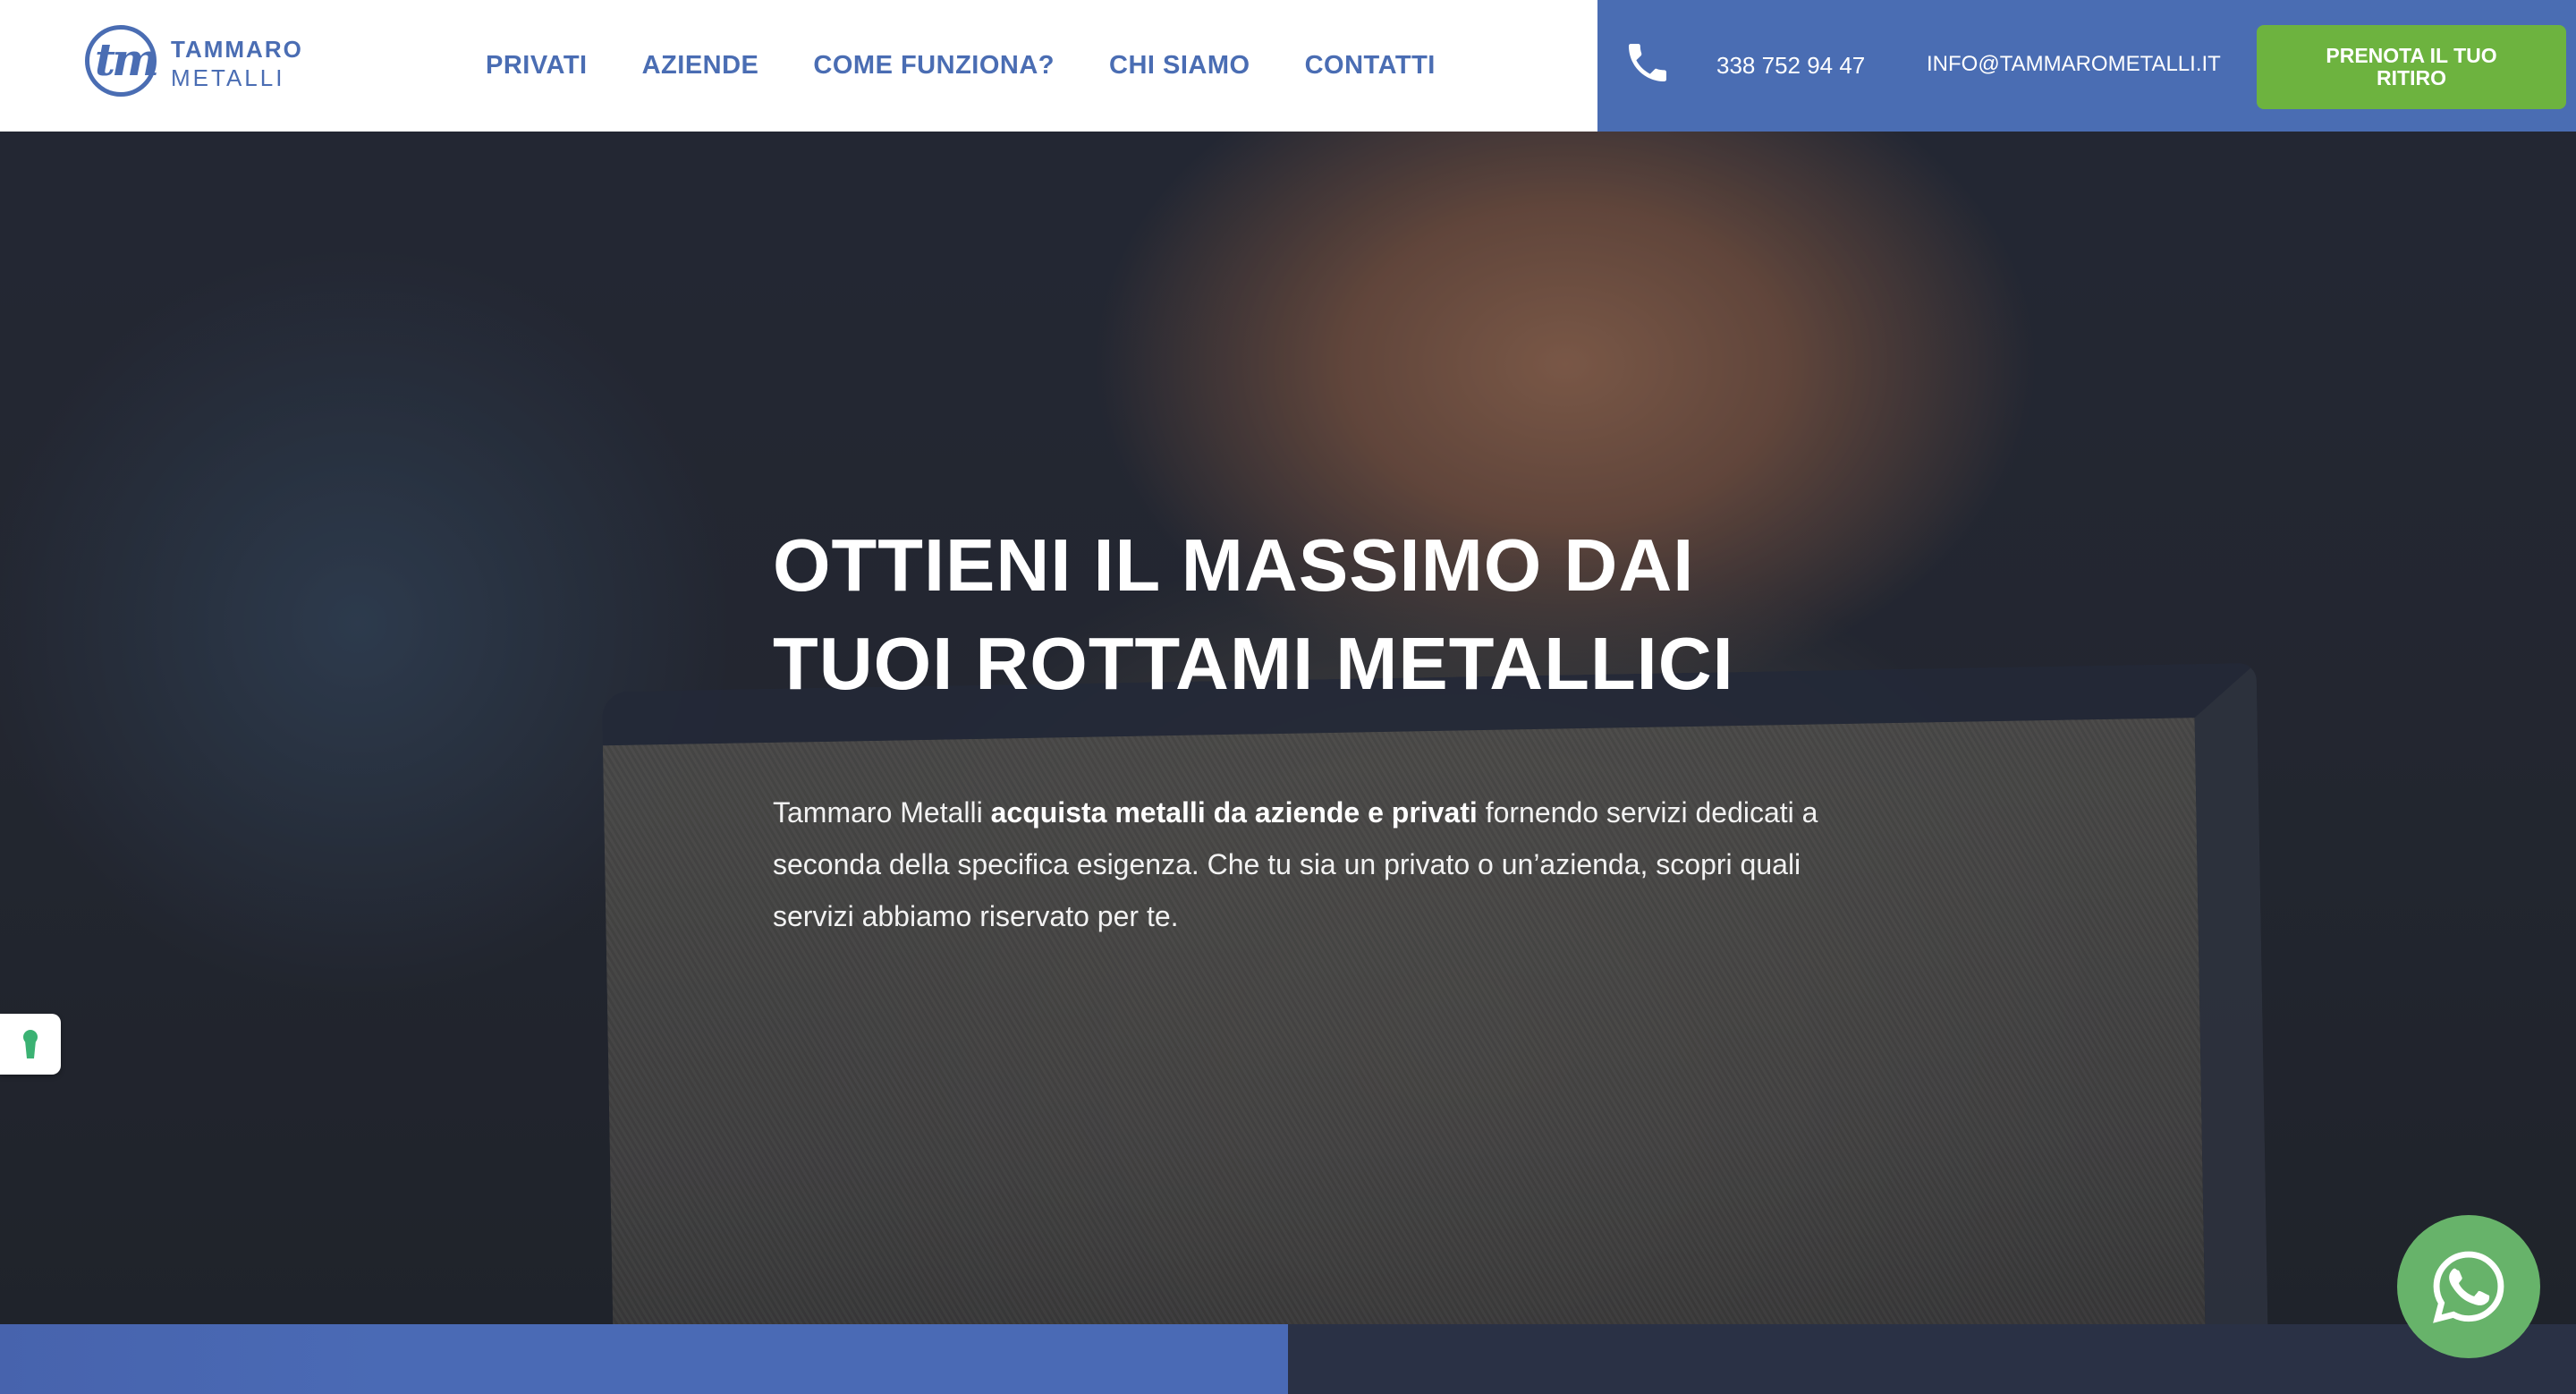 The height and width of the screenshot is (1394, 2576). Describe the element at coordinates (1648, 63) in the screenshot. I see `phone-icon` at that location.